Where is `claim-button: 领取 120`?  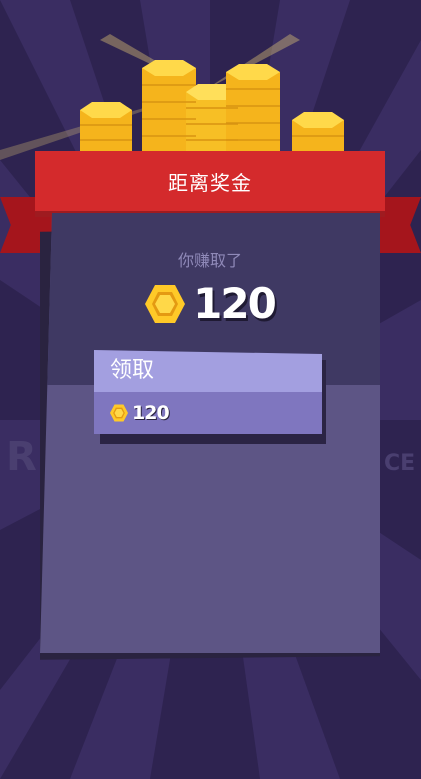 claim-button: 领取 120 is located at coordinates (208, 392).